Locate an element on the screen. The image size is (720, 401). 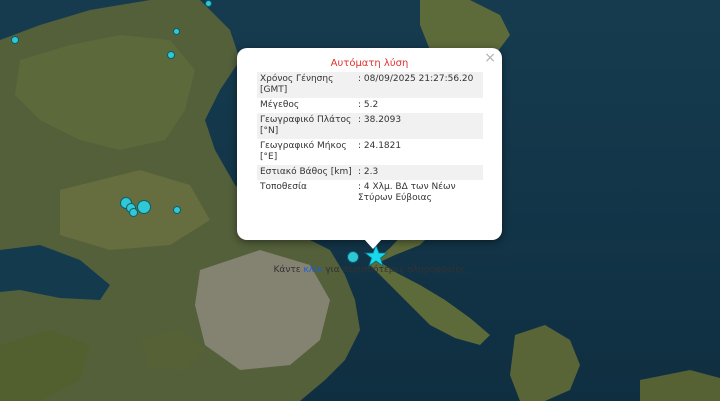
location-label: Τοποθεσία is located at coordinates (283, 187).